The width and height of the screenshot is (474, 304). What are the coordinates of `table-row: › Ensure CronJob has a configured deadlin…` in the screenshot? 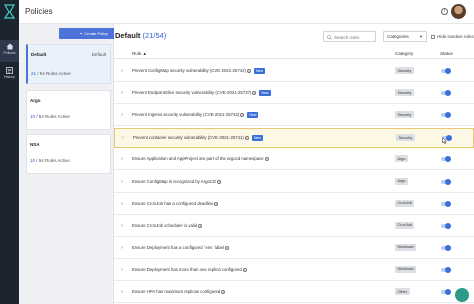 It's located at (294, 205).